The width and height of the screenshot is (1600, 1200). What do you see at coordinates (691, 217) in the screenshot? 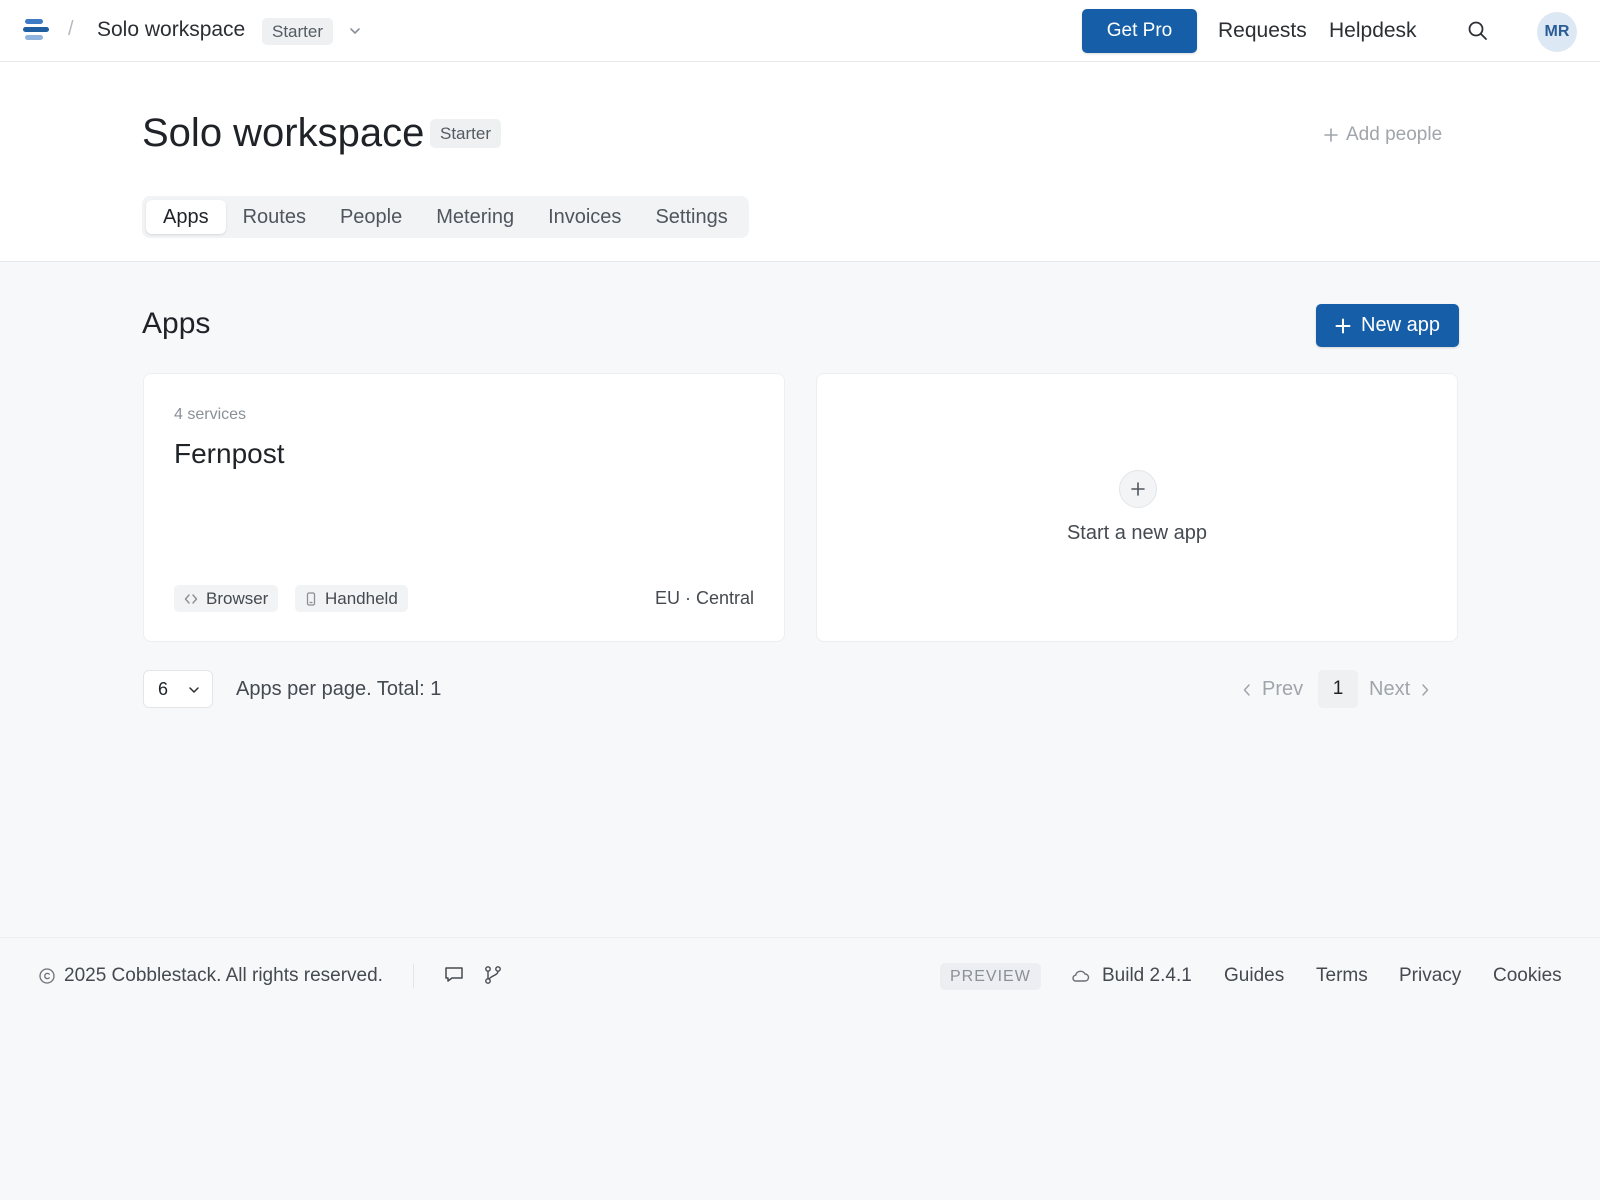
I see `tab-settings: Settings` at bounding box center [691, 217].